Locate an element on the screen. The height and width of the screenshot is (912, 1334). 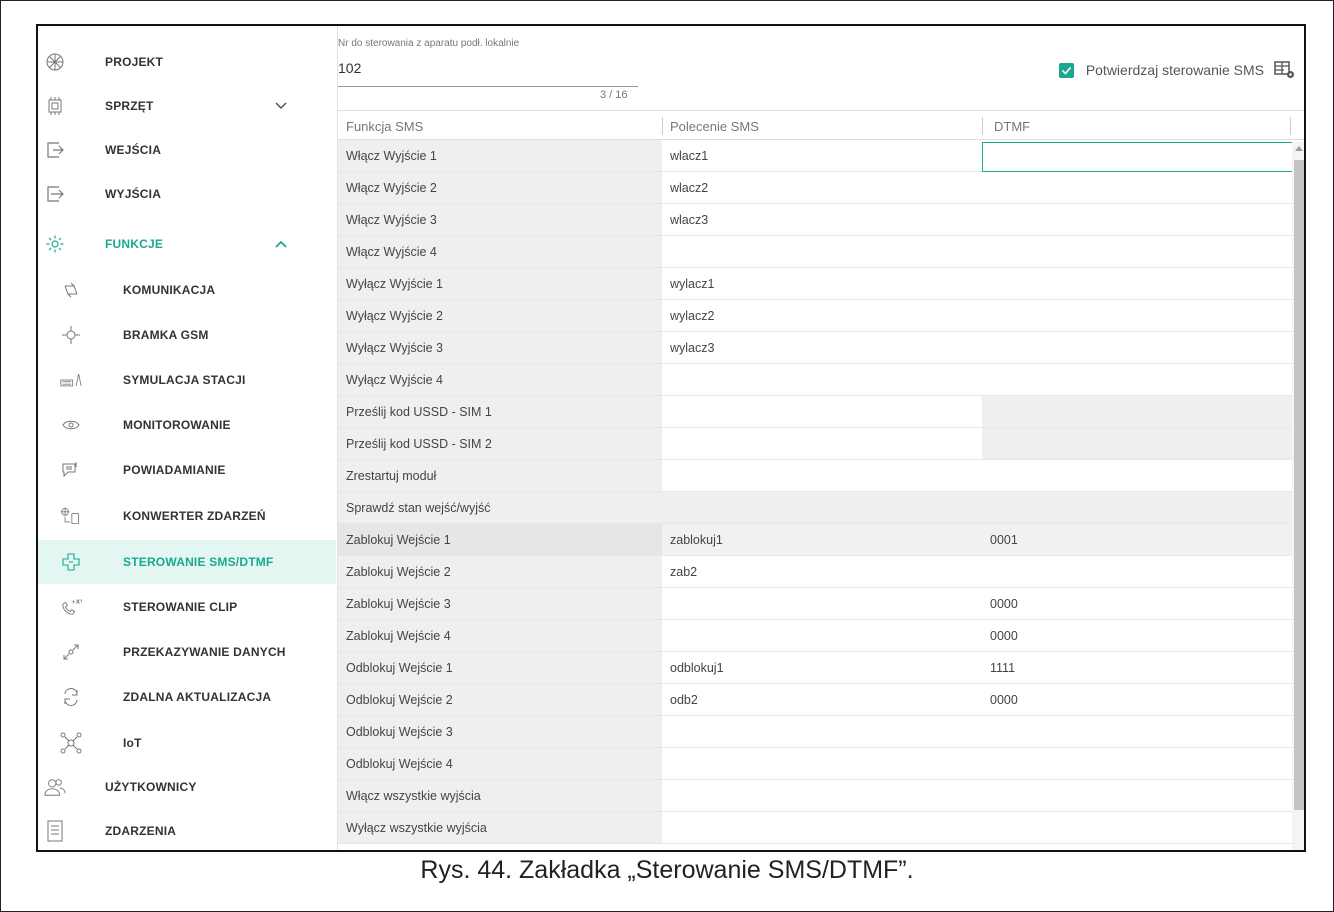
cell-polecenie: wylacz1 is located at coordinates (822, 283).